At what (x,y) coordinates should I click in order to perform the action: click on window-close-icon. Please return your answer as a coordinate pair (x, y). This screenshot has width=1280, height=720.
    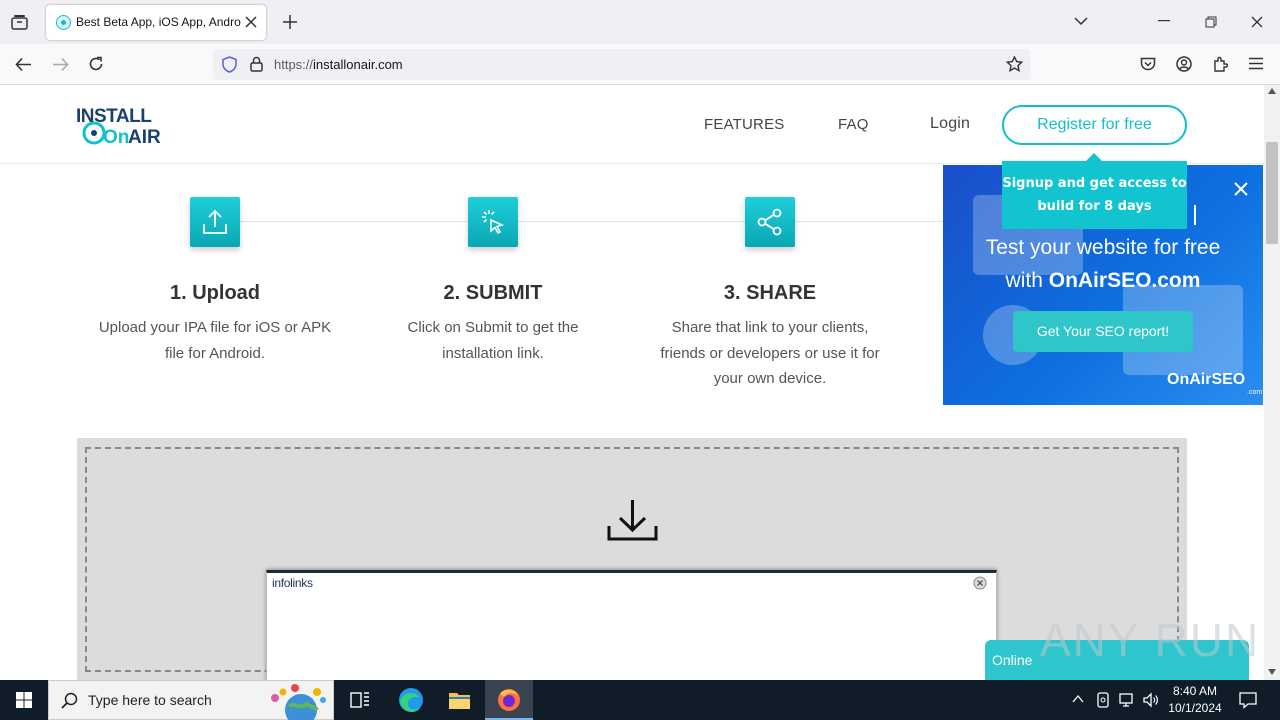
    Looking at the image, I should click on (1257, 22).